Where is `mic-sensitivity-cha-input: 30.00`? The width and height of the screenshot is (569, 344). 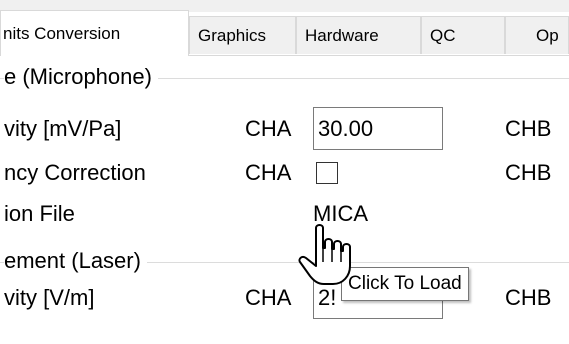 mic-sensitivity-cha-input: 30.00 is located at coordinates (378, 128).